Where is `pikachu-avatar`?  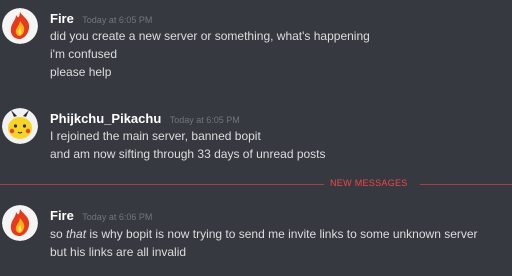 pikachu-avatar is located at coordinates (20, 126).